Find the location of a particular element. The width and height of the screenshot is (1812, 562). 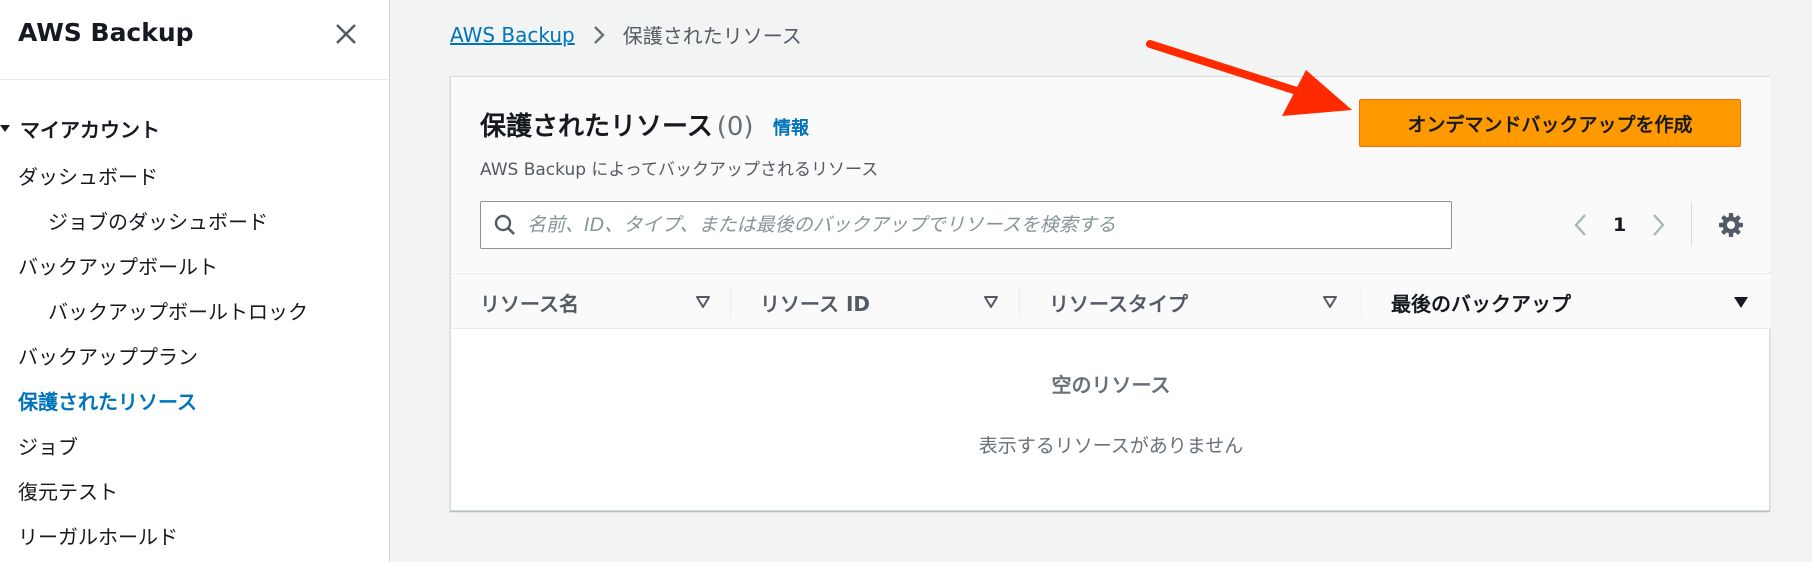

panel-description: AWS Backup によってバックアップされるリソース is located at coordinates (679, 170).